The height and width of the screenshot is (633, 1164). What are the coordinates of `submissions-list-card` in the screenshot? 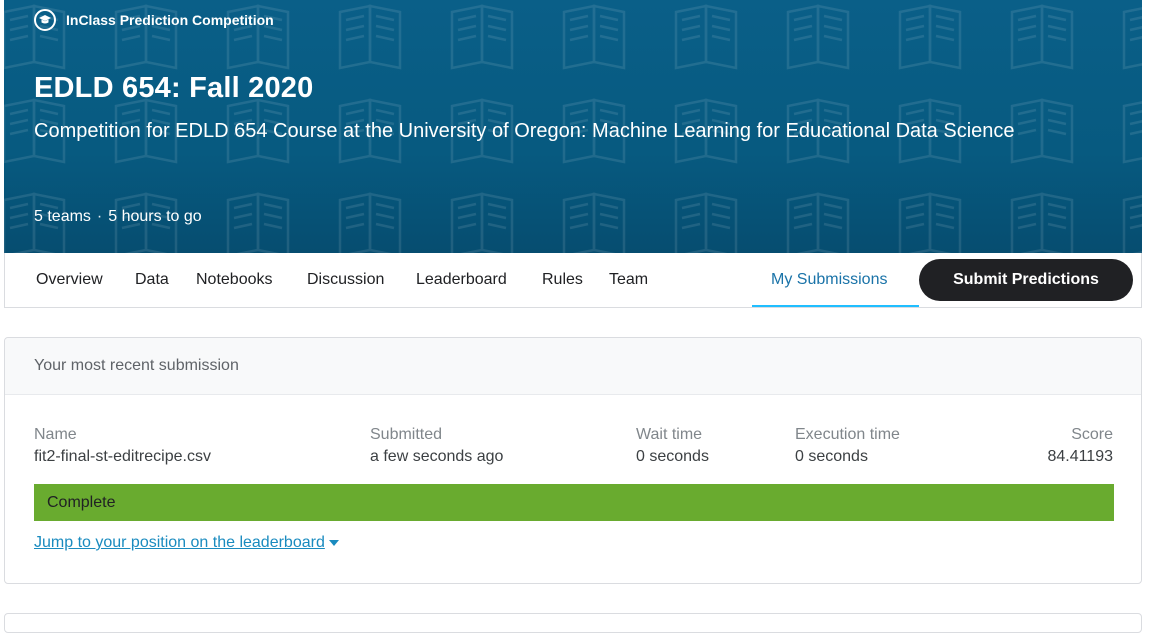 It's located at (573, 623).